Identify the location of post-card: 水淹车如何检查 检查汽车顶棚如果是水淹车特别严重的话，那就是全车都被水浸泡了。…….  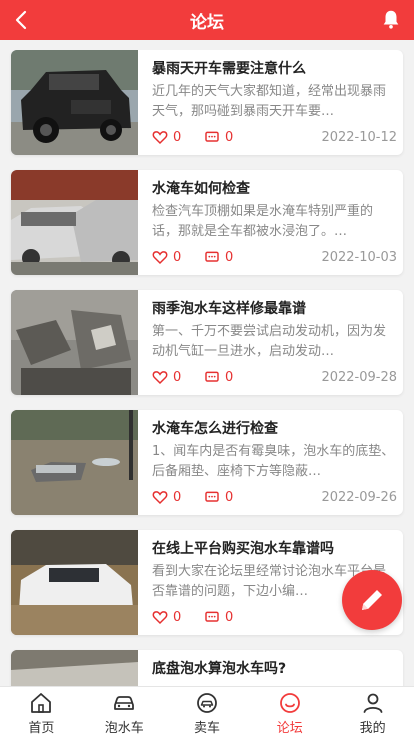
(207, 222).